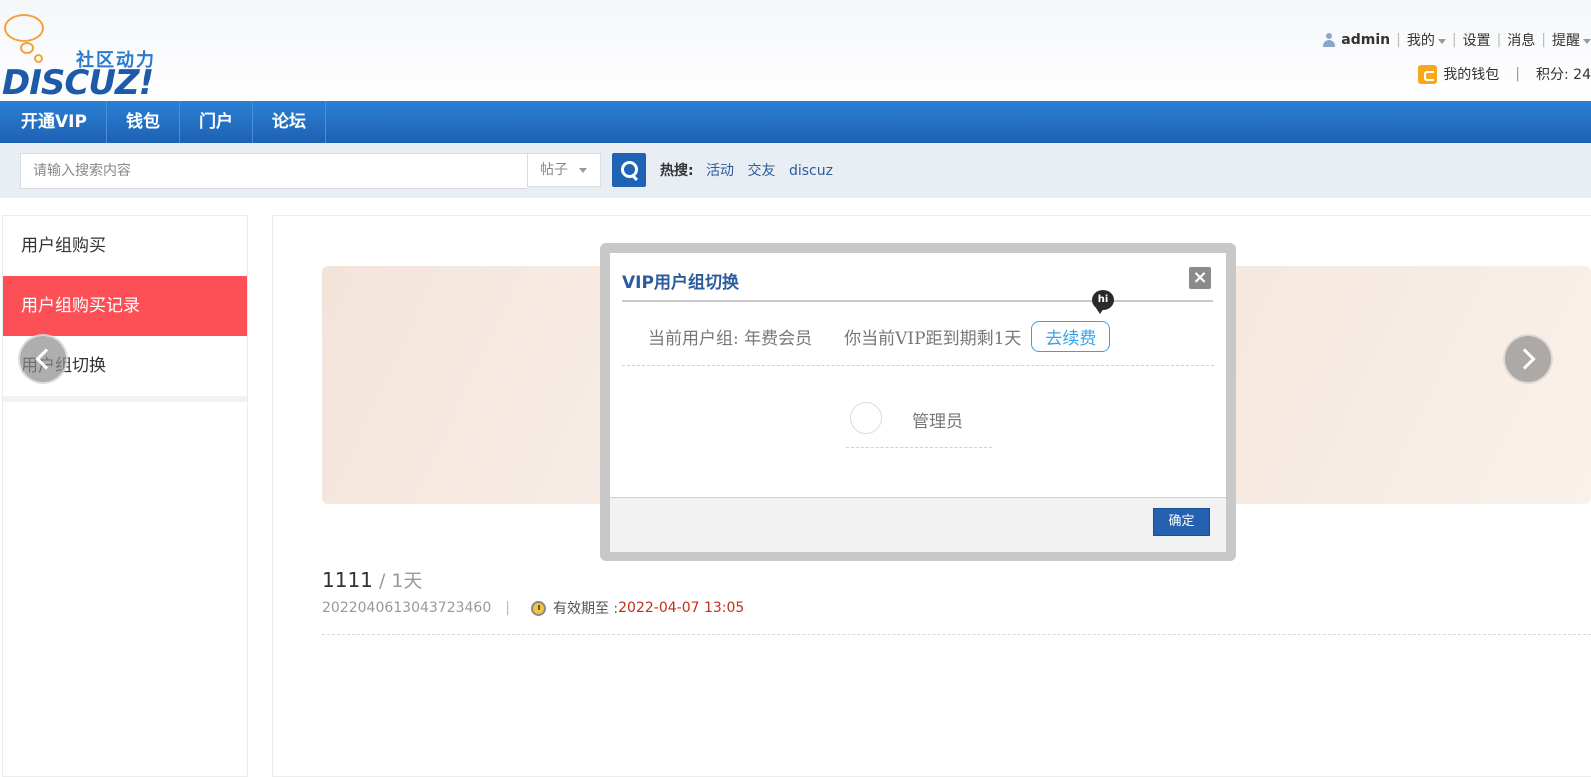 This screenshot has height=777, width=1591. What do you see at coordinates (125, 246) in the screenshot?
I see `sidebar-item-group-purchase: 用户组购买` at bounding box center [125, 246].